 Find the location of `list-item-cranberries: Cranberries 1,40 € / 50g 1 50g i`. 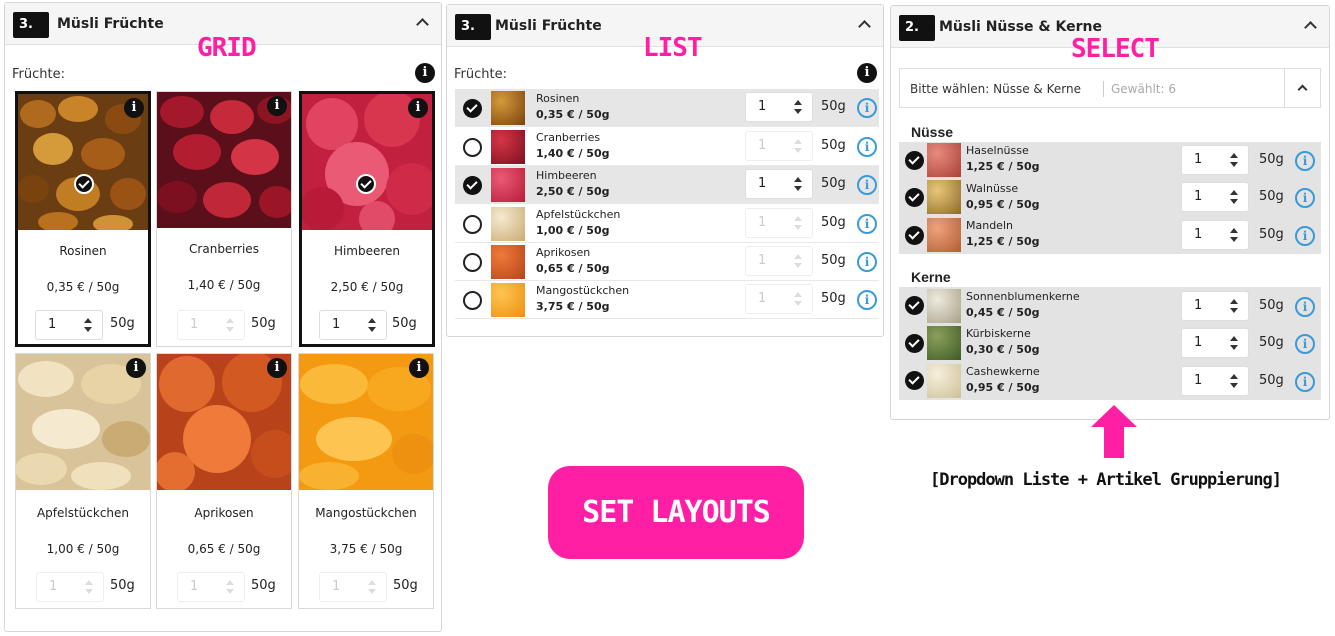

list-item-cranberries: Cranberries 1,40 € / 50g 1 50g i is located at coordinates (667, 147).